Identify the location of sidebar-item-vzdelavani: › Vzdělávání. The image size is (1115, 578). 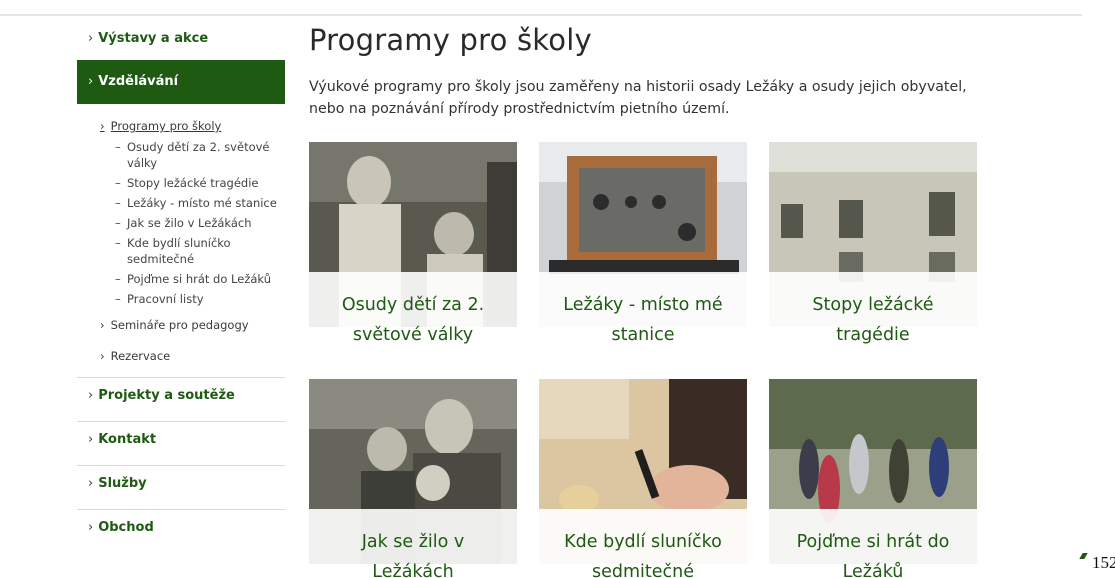
(181, 82).